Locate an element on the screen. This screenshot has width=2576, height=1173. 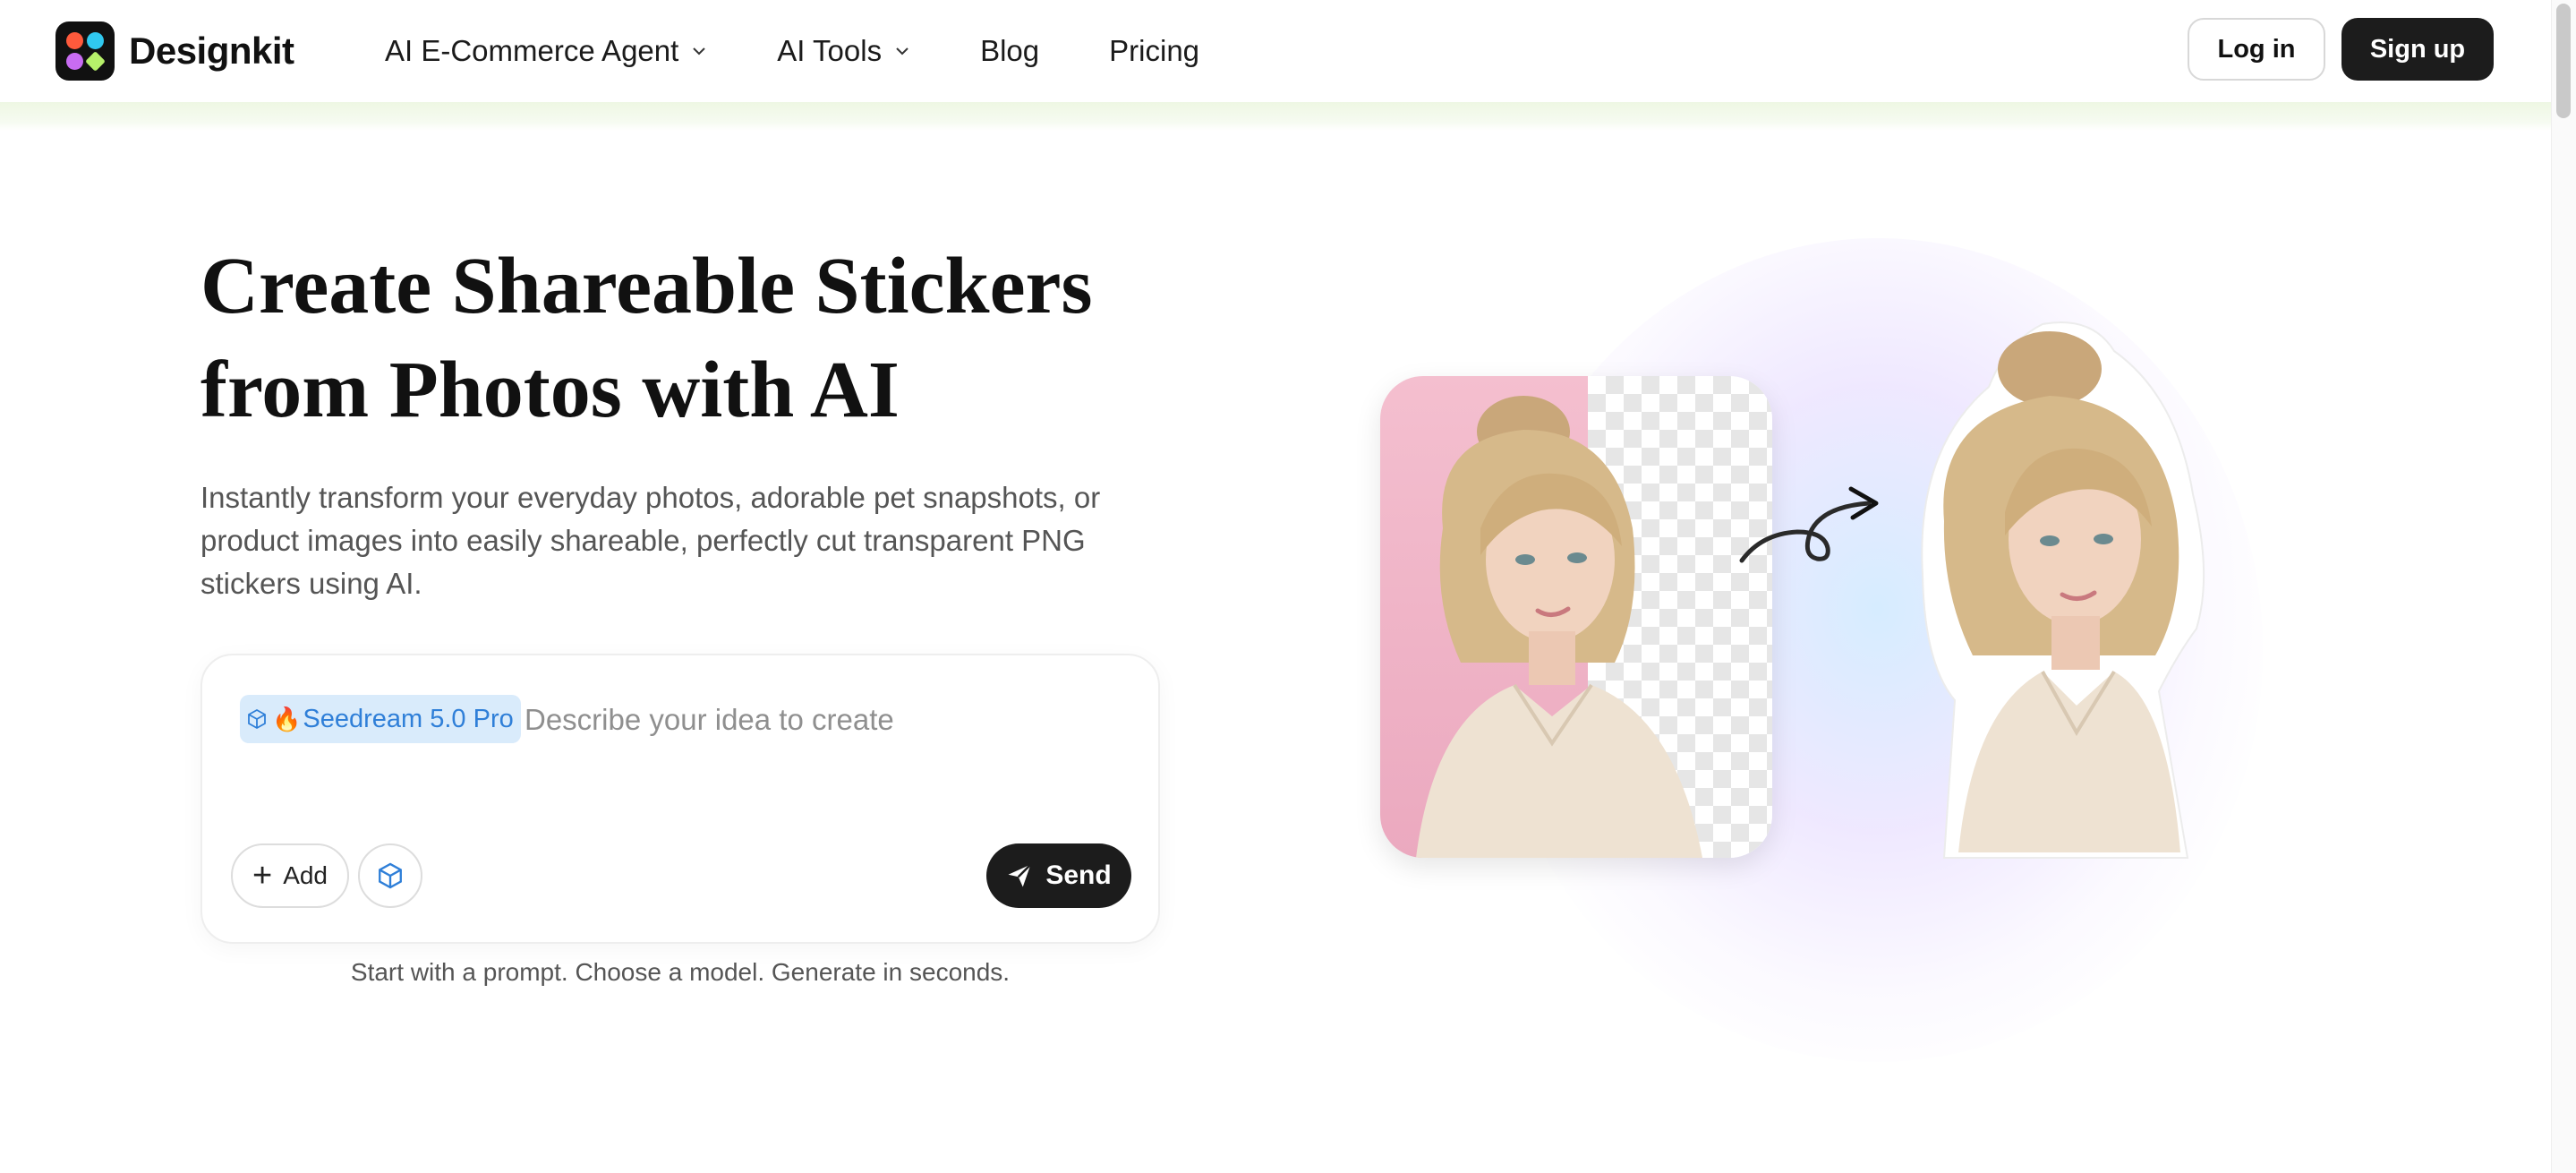
add-button: + Add is located at coordinates (290, 876).